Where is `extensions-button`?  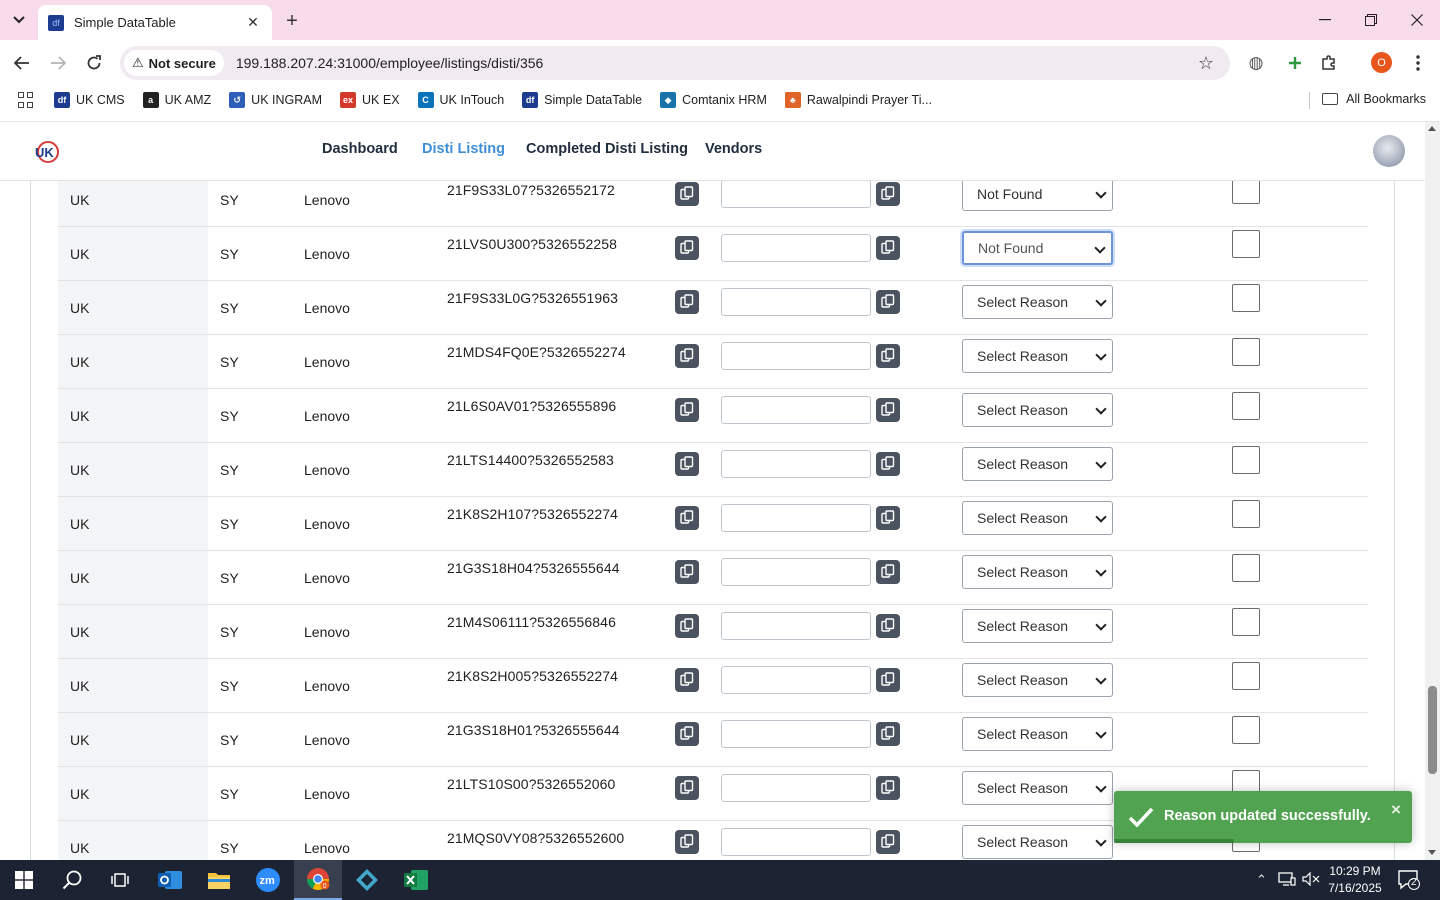
extensions-button is located at coordinates (1329, 63).